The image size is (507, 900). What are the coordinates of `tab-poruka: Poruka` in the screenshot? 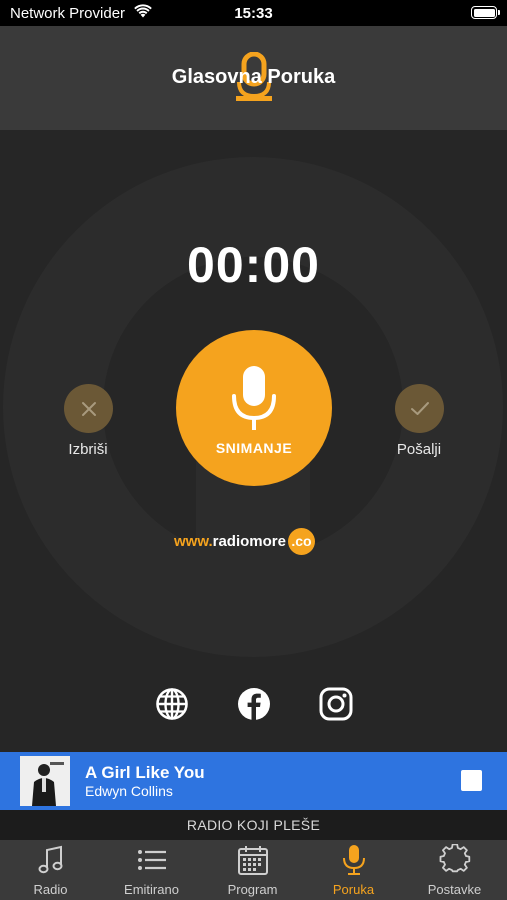 It's located at (353, 870).